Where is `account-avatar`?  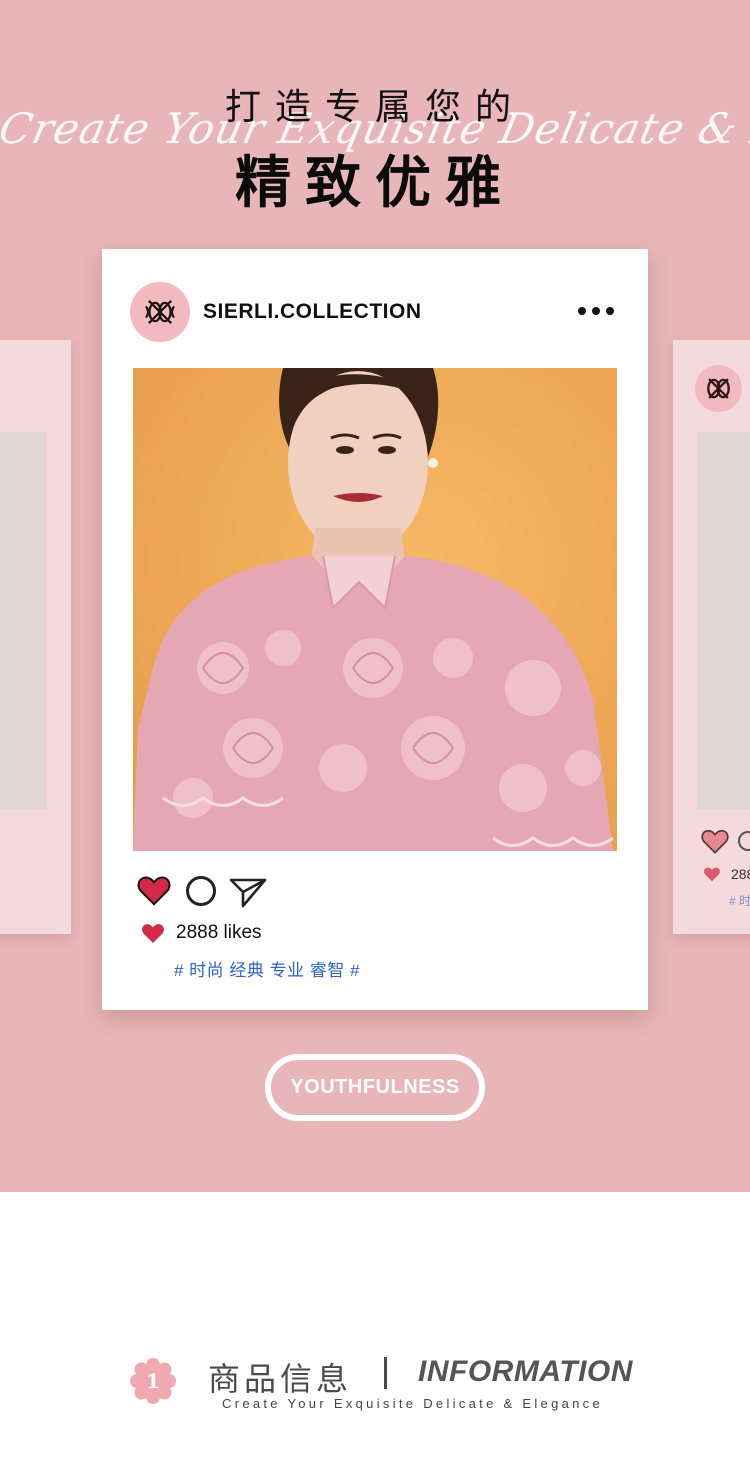
account-avatar is located at coordinates (160, 312).